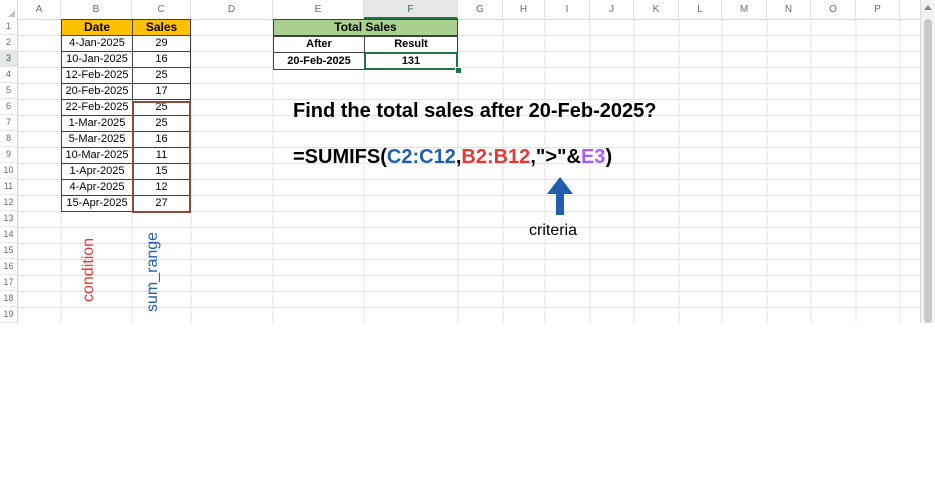 The image size is (935, 491). I want to click on column-header-e: E, so click(318, 9).